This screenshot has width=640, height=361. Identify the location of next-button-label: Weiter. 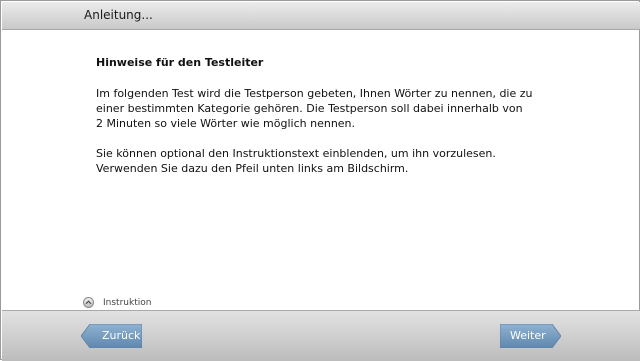
(528, 335).